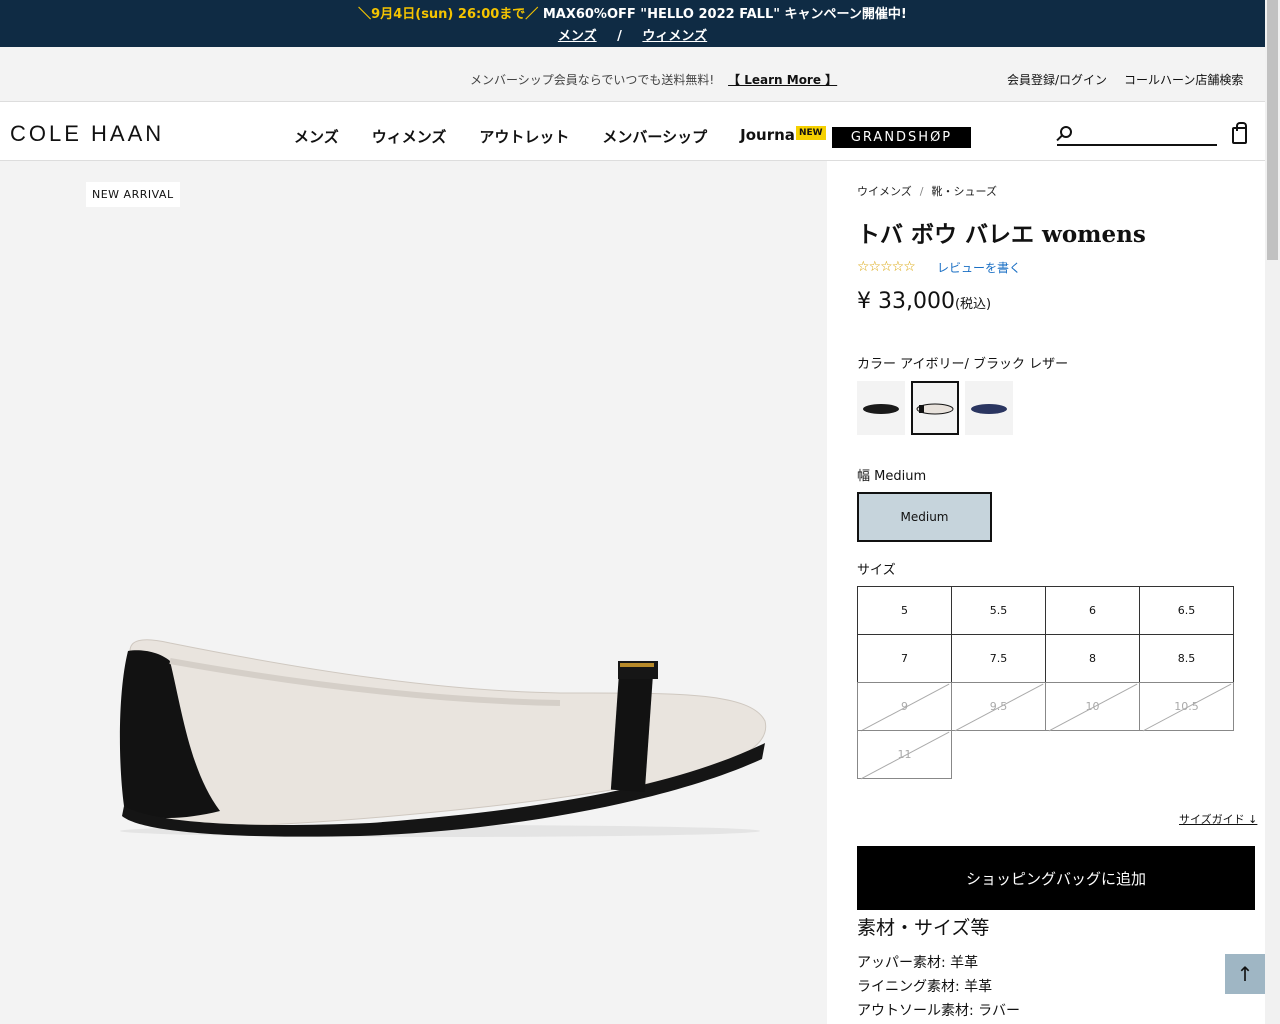 The image size is (1280, 1024). What do you see at coordinates (722, 14) in the screenshot?
I see `promo-text: MAX60%OFF "HELLO 2022 FALL" キャンペーン開催中!` at bounding box center [722, 14].